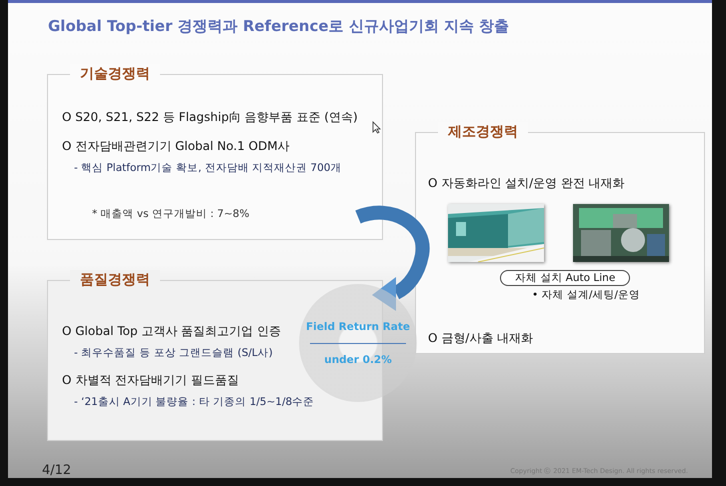 The height and width of the screenshot is (486, 726). What do you see at coordinates (57, 470) in the screenshot?
I see `page-number: 4/12` at bounding box center [57, 470].